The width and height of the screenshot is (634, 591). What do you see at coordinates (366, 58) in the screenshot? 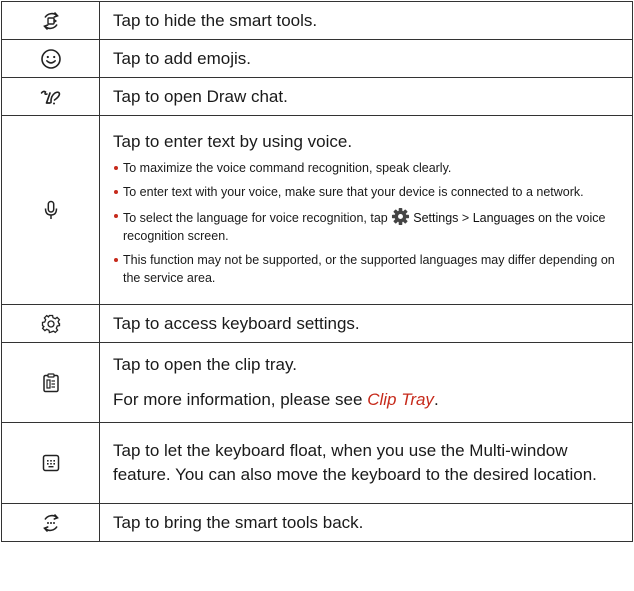
I see `row-text: Tap to add emojis.` at bounding box center [366, 58].